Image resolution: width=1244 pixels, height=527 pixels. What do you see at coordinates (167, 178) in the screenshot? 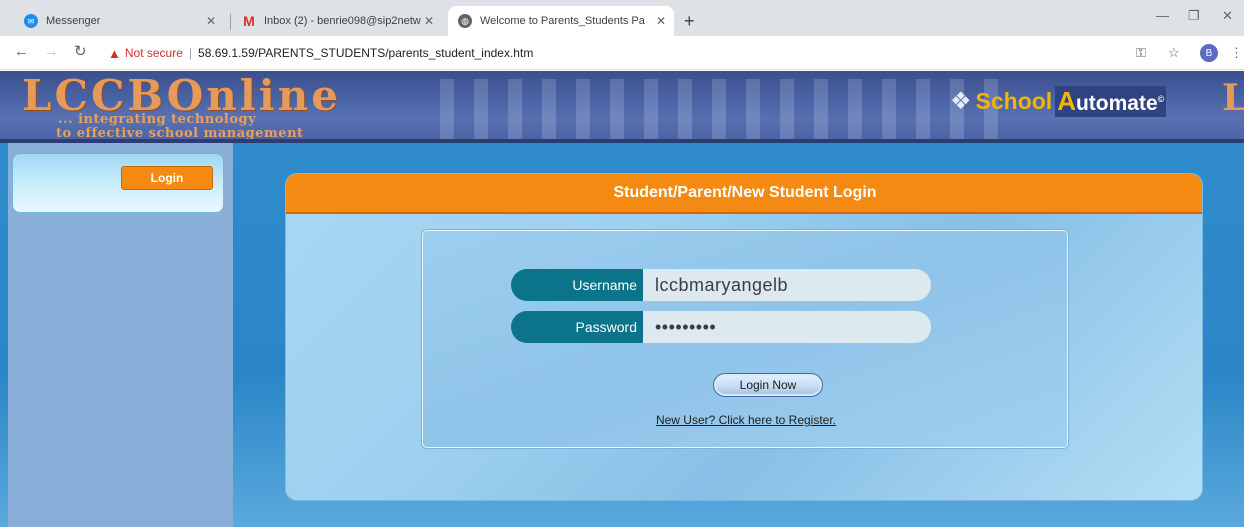
I see `sidebar-login-button: Login` at bounding box center [167, 178].